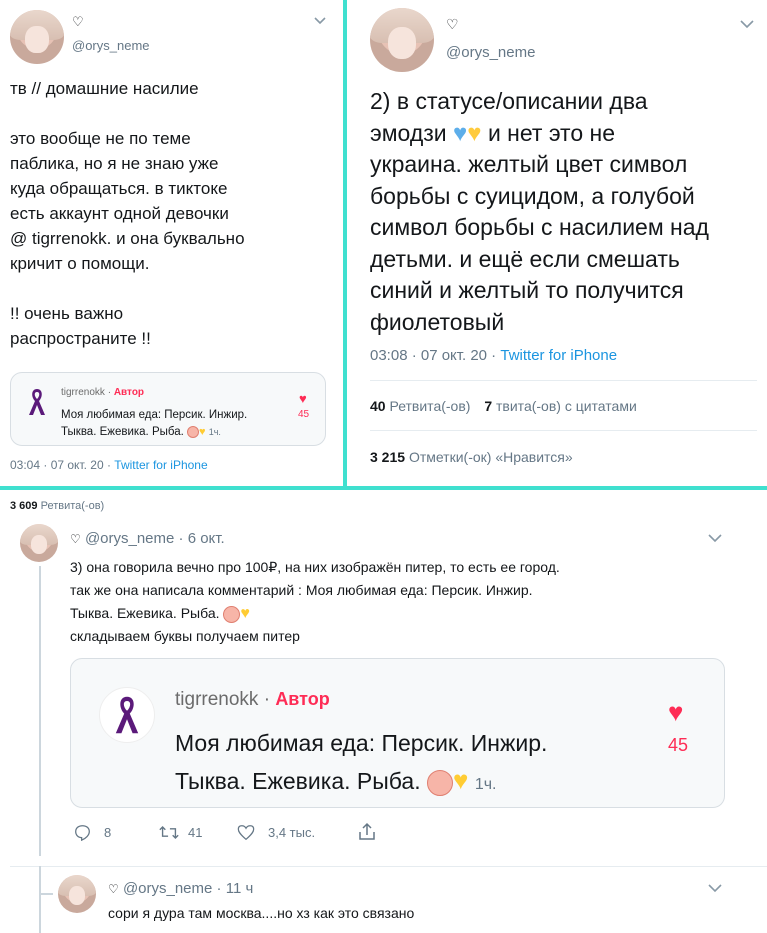 This screenshot has height=933, width=767. I want to click on panel-divider-vertical, so click(345, 243).